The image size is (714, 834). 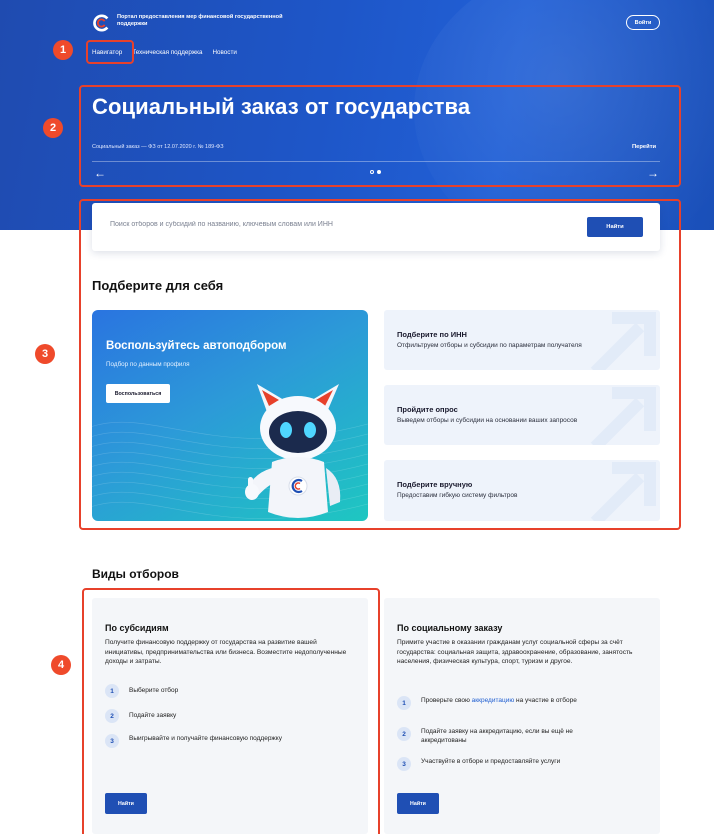 I want to click on step-number: 1, so click(x=404, y=703).